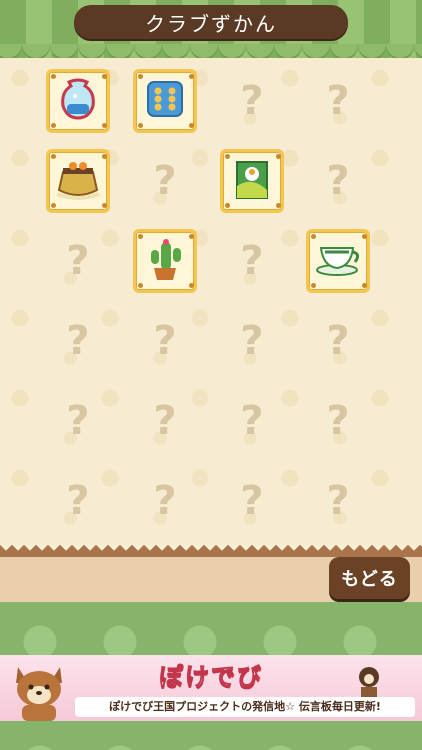 Image resolution: width=422 pixels, height=750 pixels. What do you see at coordinates (245, 707) in the screenshot?
I see `banner-subtitle: ぽけでび王国プロジェクトの発信地☆ 伝言板毎日更新!` at bounding box center [245, 707].